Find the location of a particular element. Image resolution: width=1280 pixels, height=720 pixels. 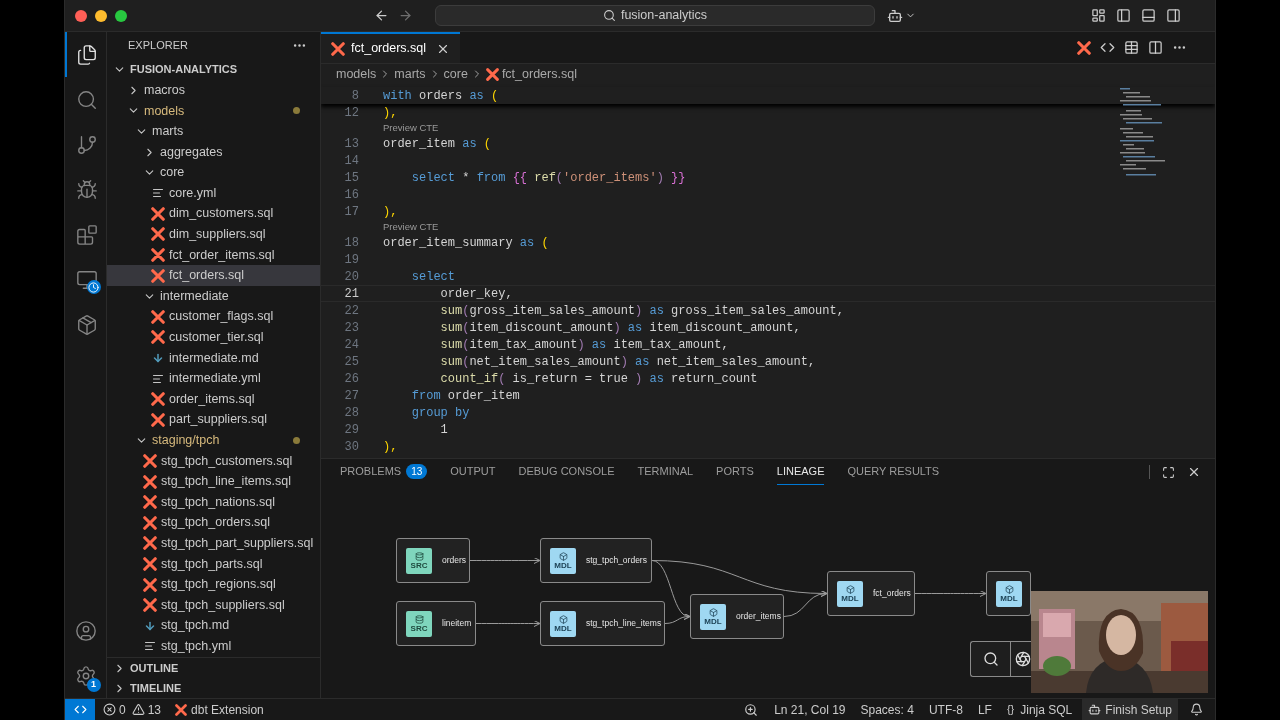

cursor-position: Ln 21, Col 19 is located at coordinates (810, 709).